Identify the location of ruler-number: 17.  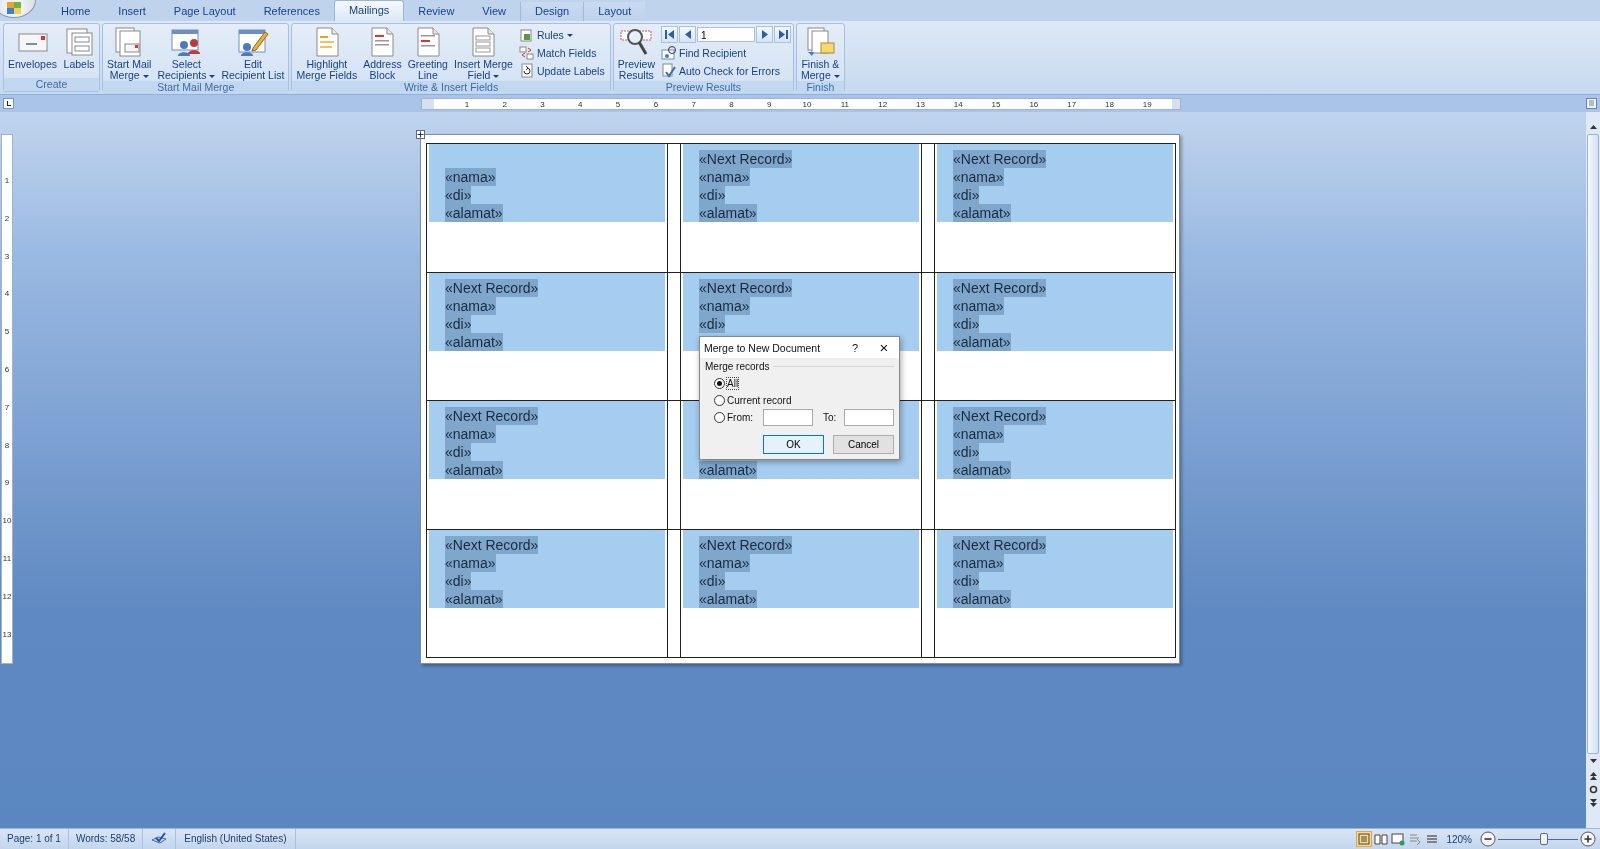
(1072, 103).